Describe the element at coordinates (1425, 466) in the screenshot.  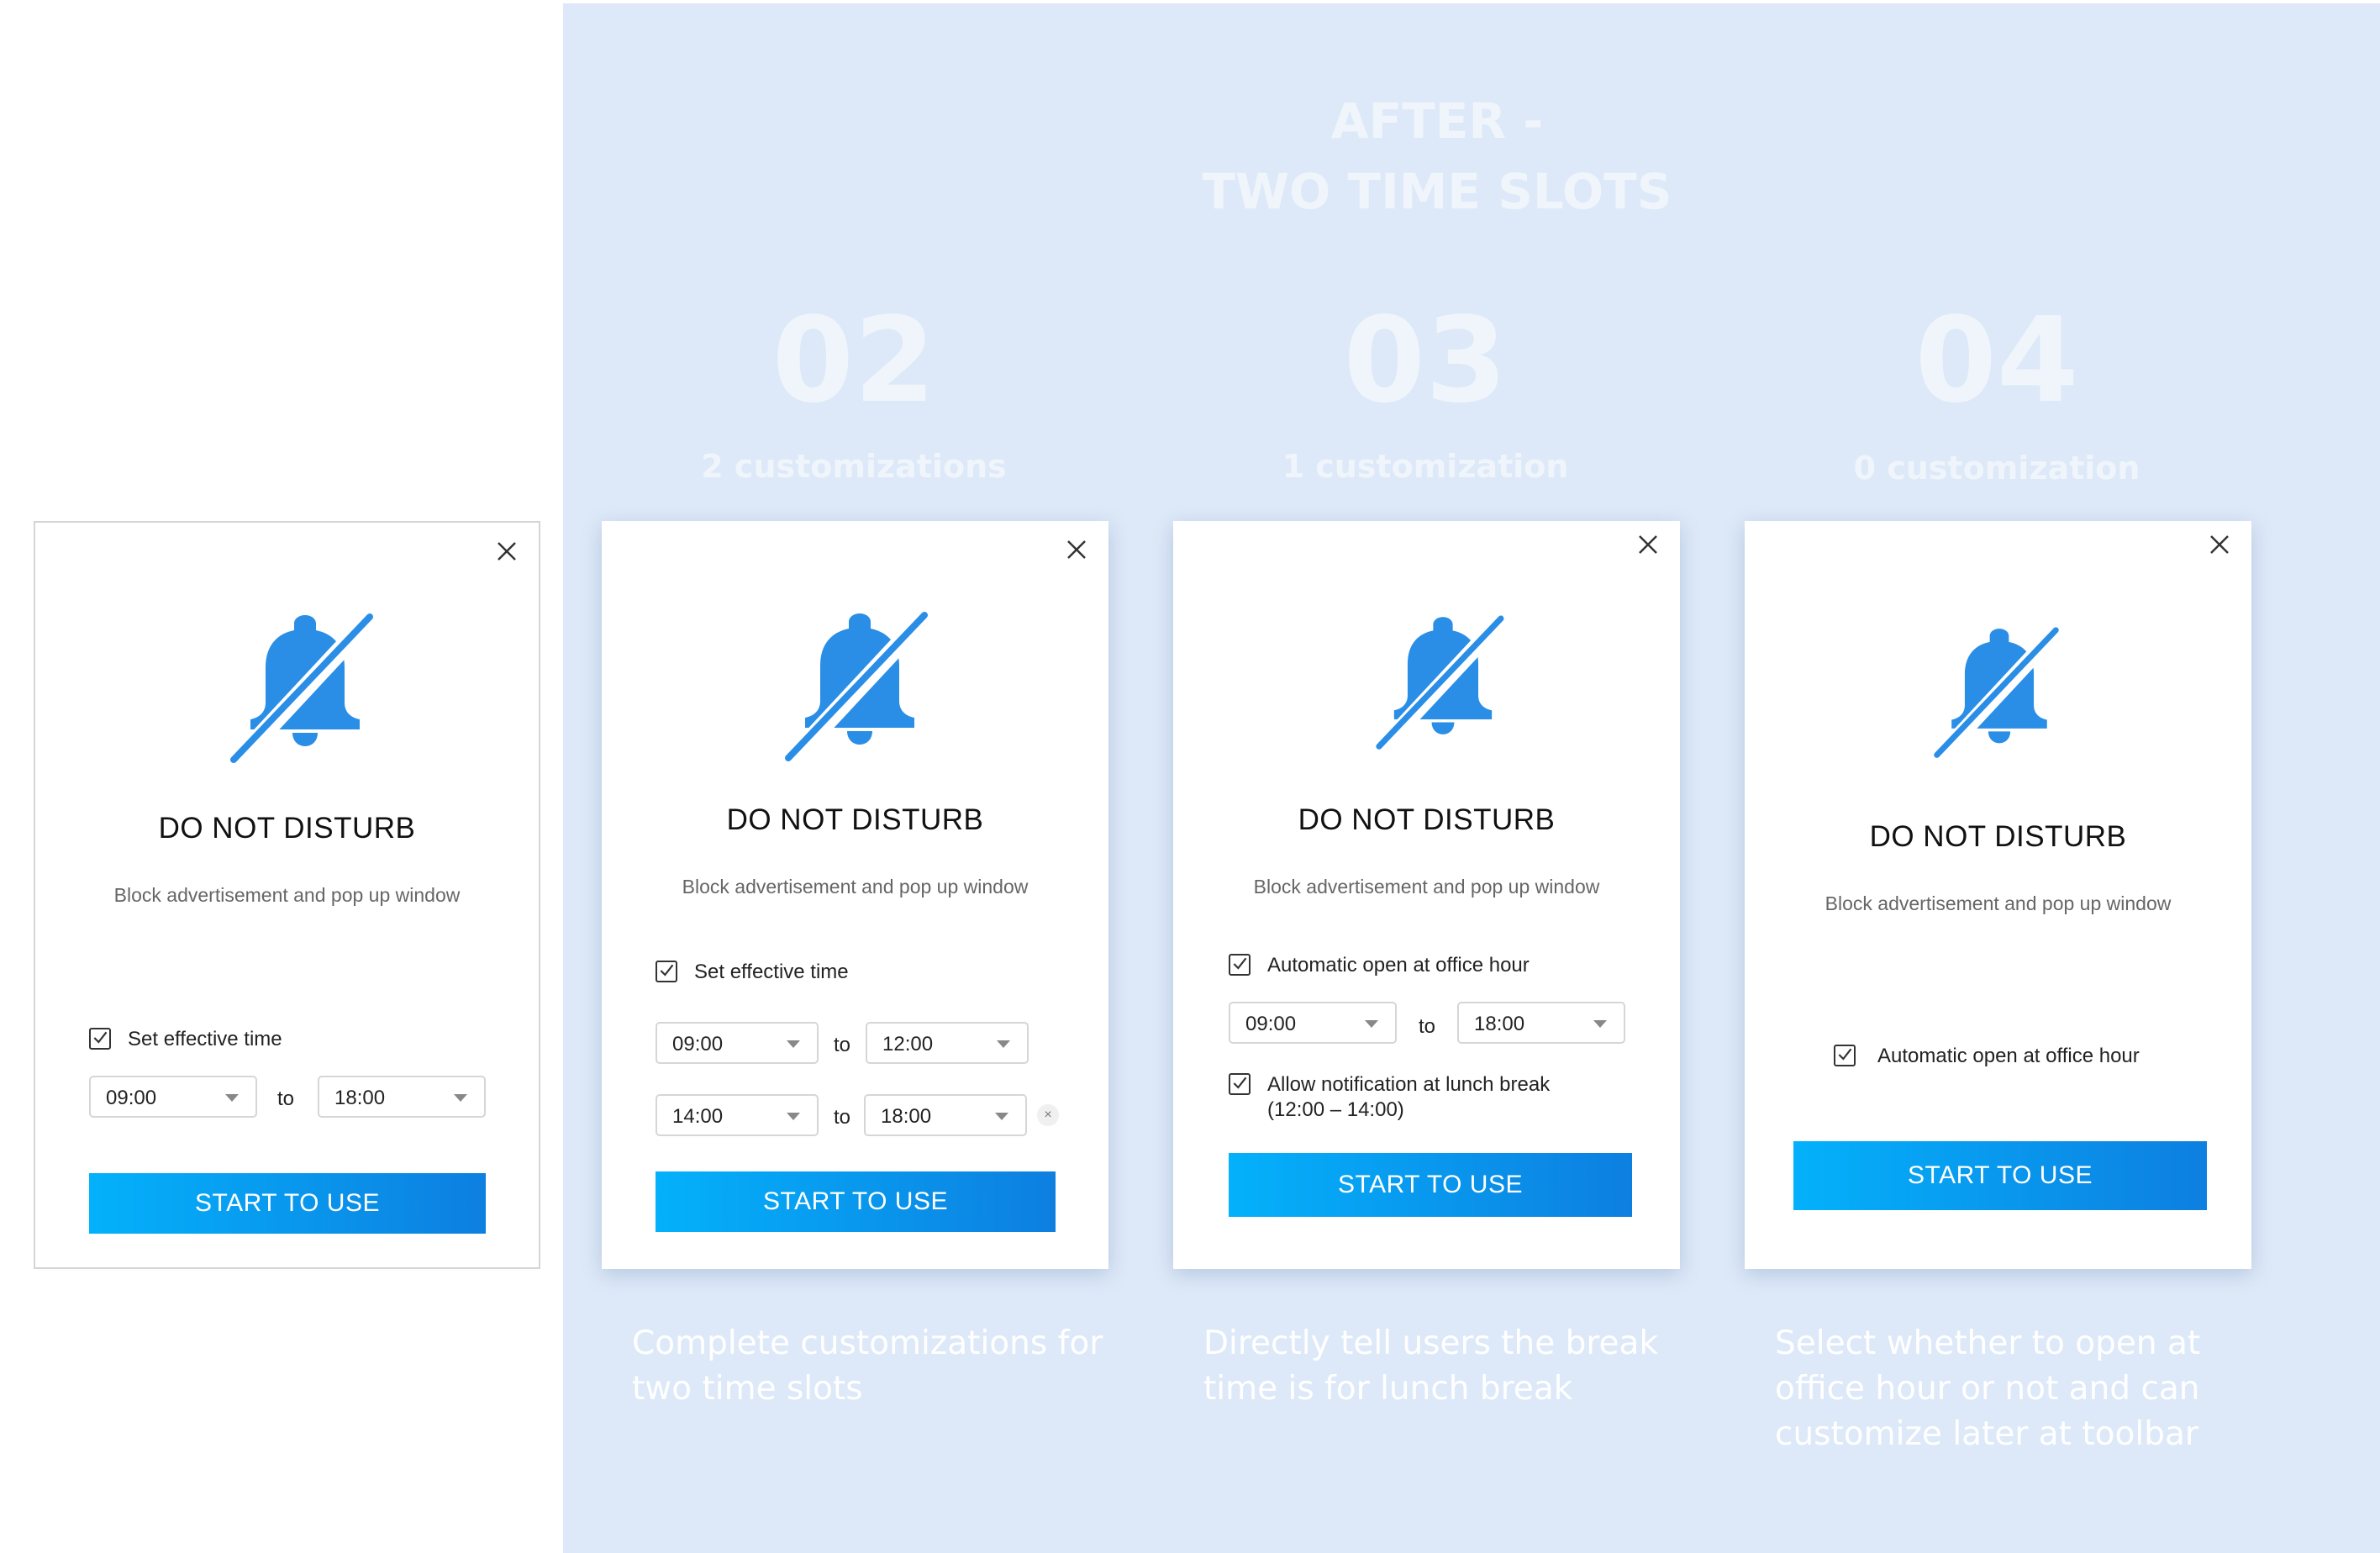
I see `step-customizations: 1 customization` at that location.